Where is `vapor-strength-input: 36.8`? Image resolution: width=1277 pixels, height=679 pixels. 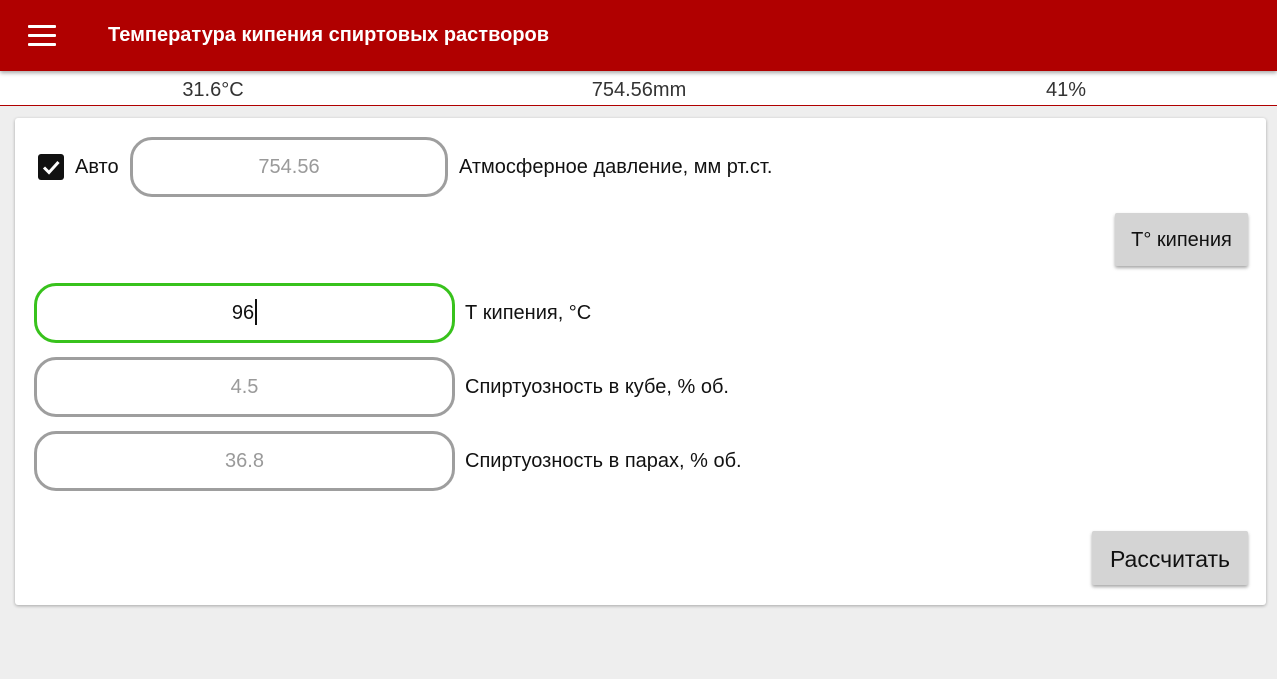
vapor-strength-input: 36.8 is located at coordinates (244, 461).